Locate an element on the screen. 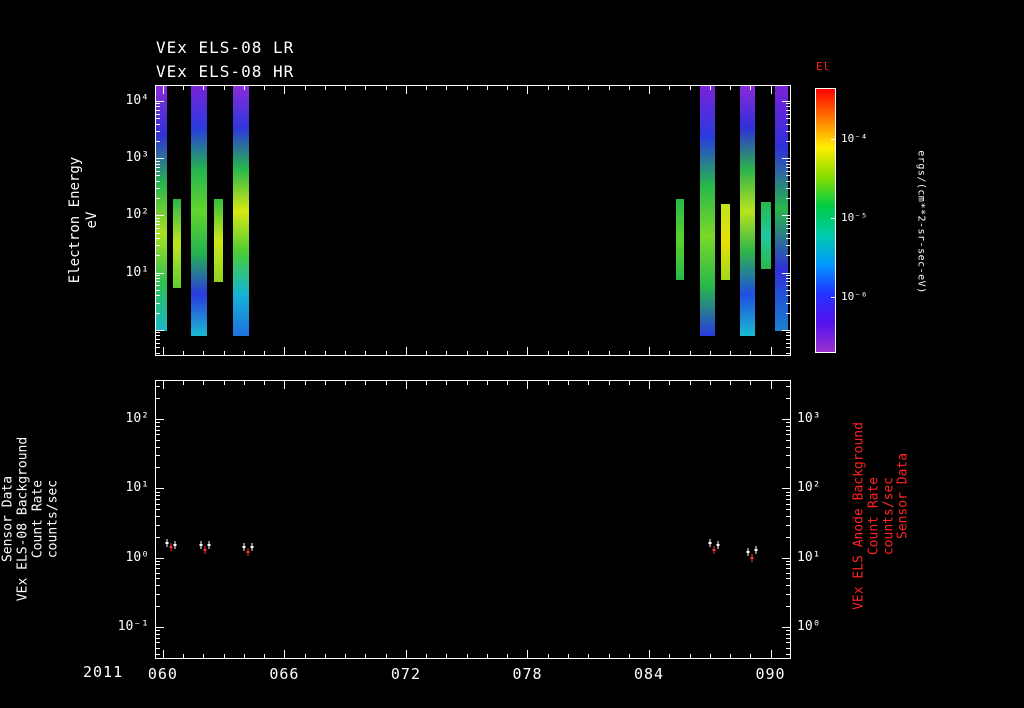  bottom-right-axis-title-line2: Count Rate is located at coordinates (874, 516).